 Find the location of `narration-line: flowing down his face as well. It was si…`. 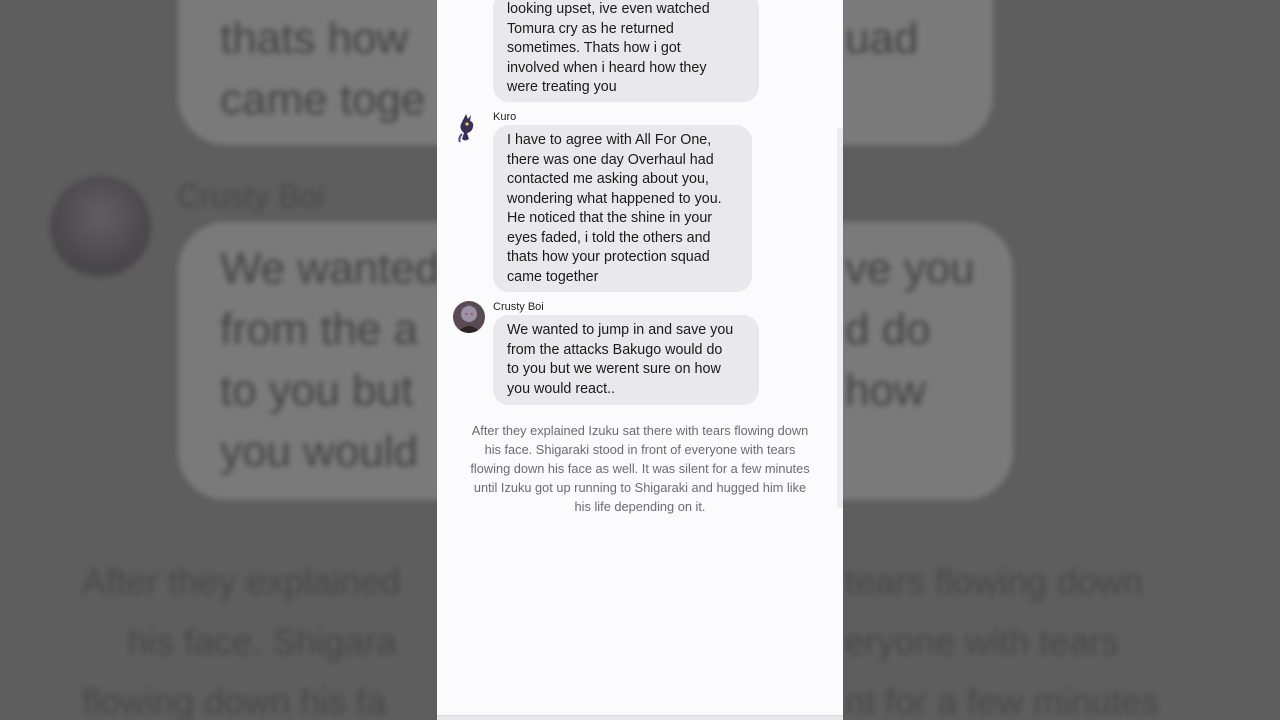

narration-line: flowing down his face as well. It was si… is located at coordinates (640, 469).